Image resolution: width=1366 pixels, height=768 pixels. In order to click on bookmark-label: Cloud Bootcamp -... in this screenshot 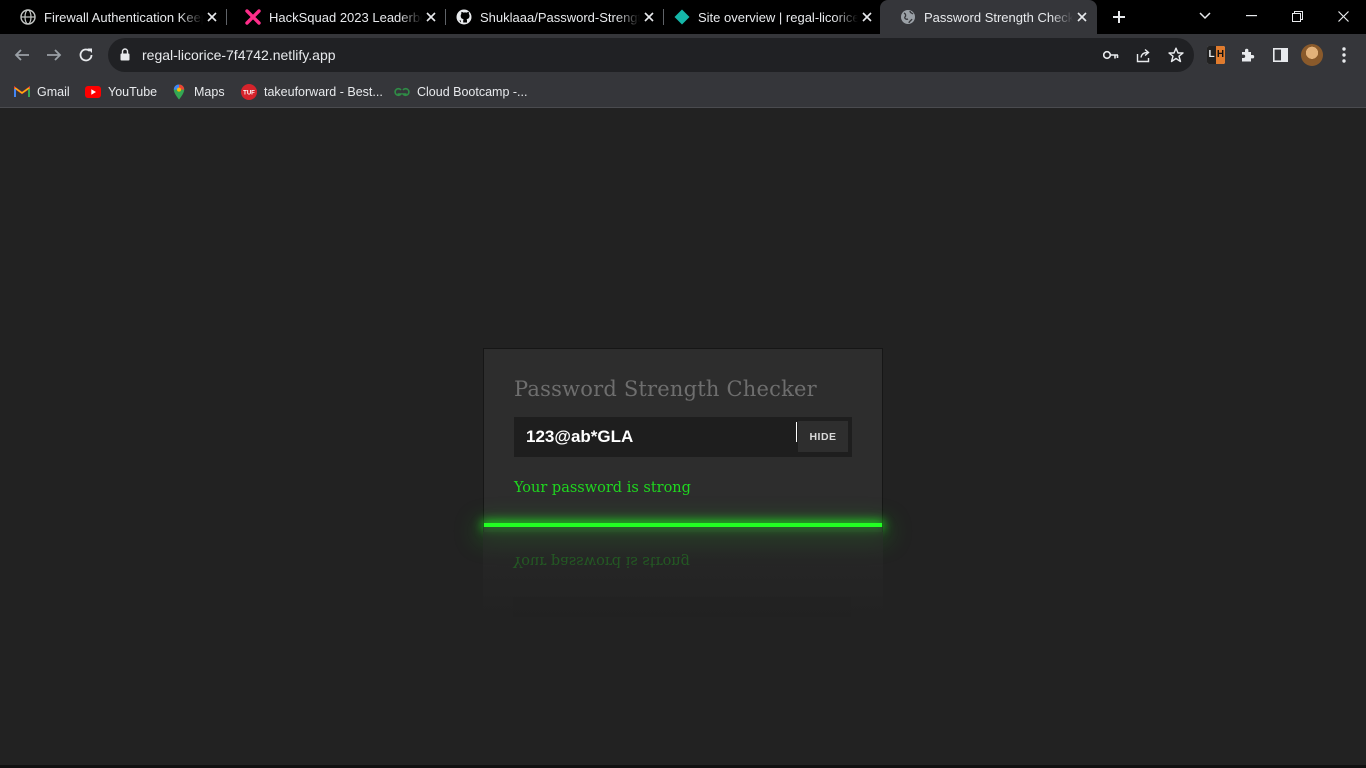, I will do `click(472, 92)`.